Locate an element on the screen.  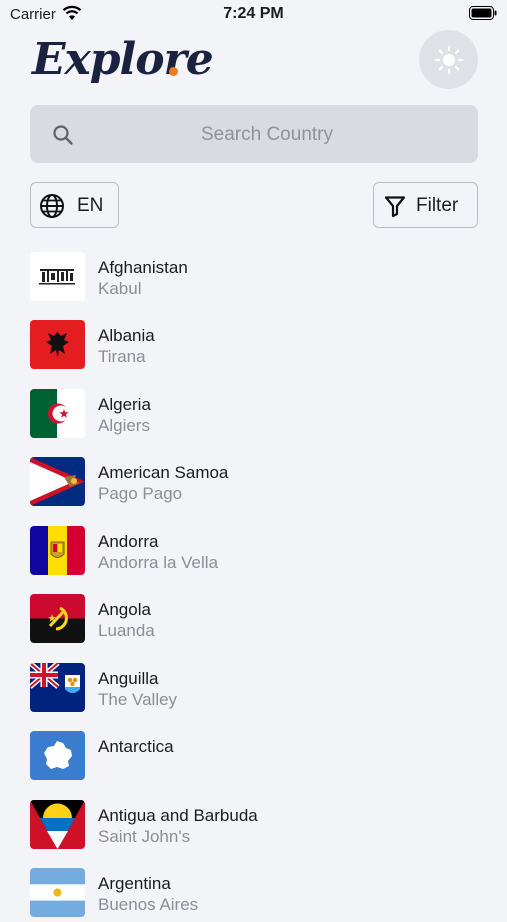
search-icon is located at coordinates (63, 135).